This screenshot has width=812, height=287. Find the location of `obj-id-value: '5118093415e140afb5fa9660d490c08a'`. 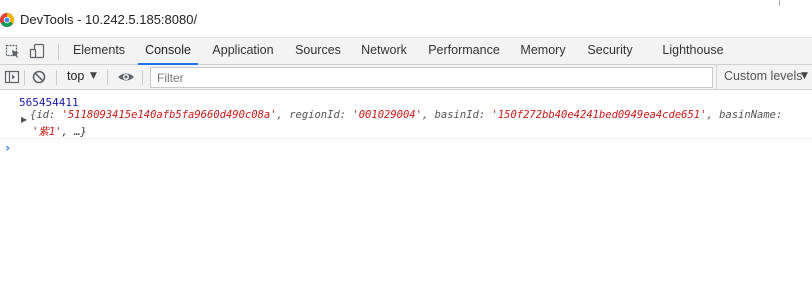

obj-id-value: '5118093415e140afb5fa9660d490c08a' is located at coordinates (169, 115).